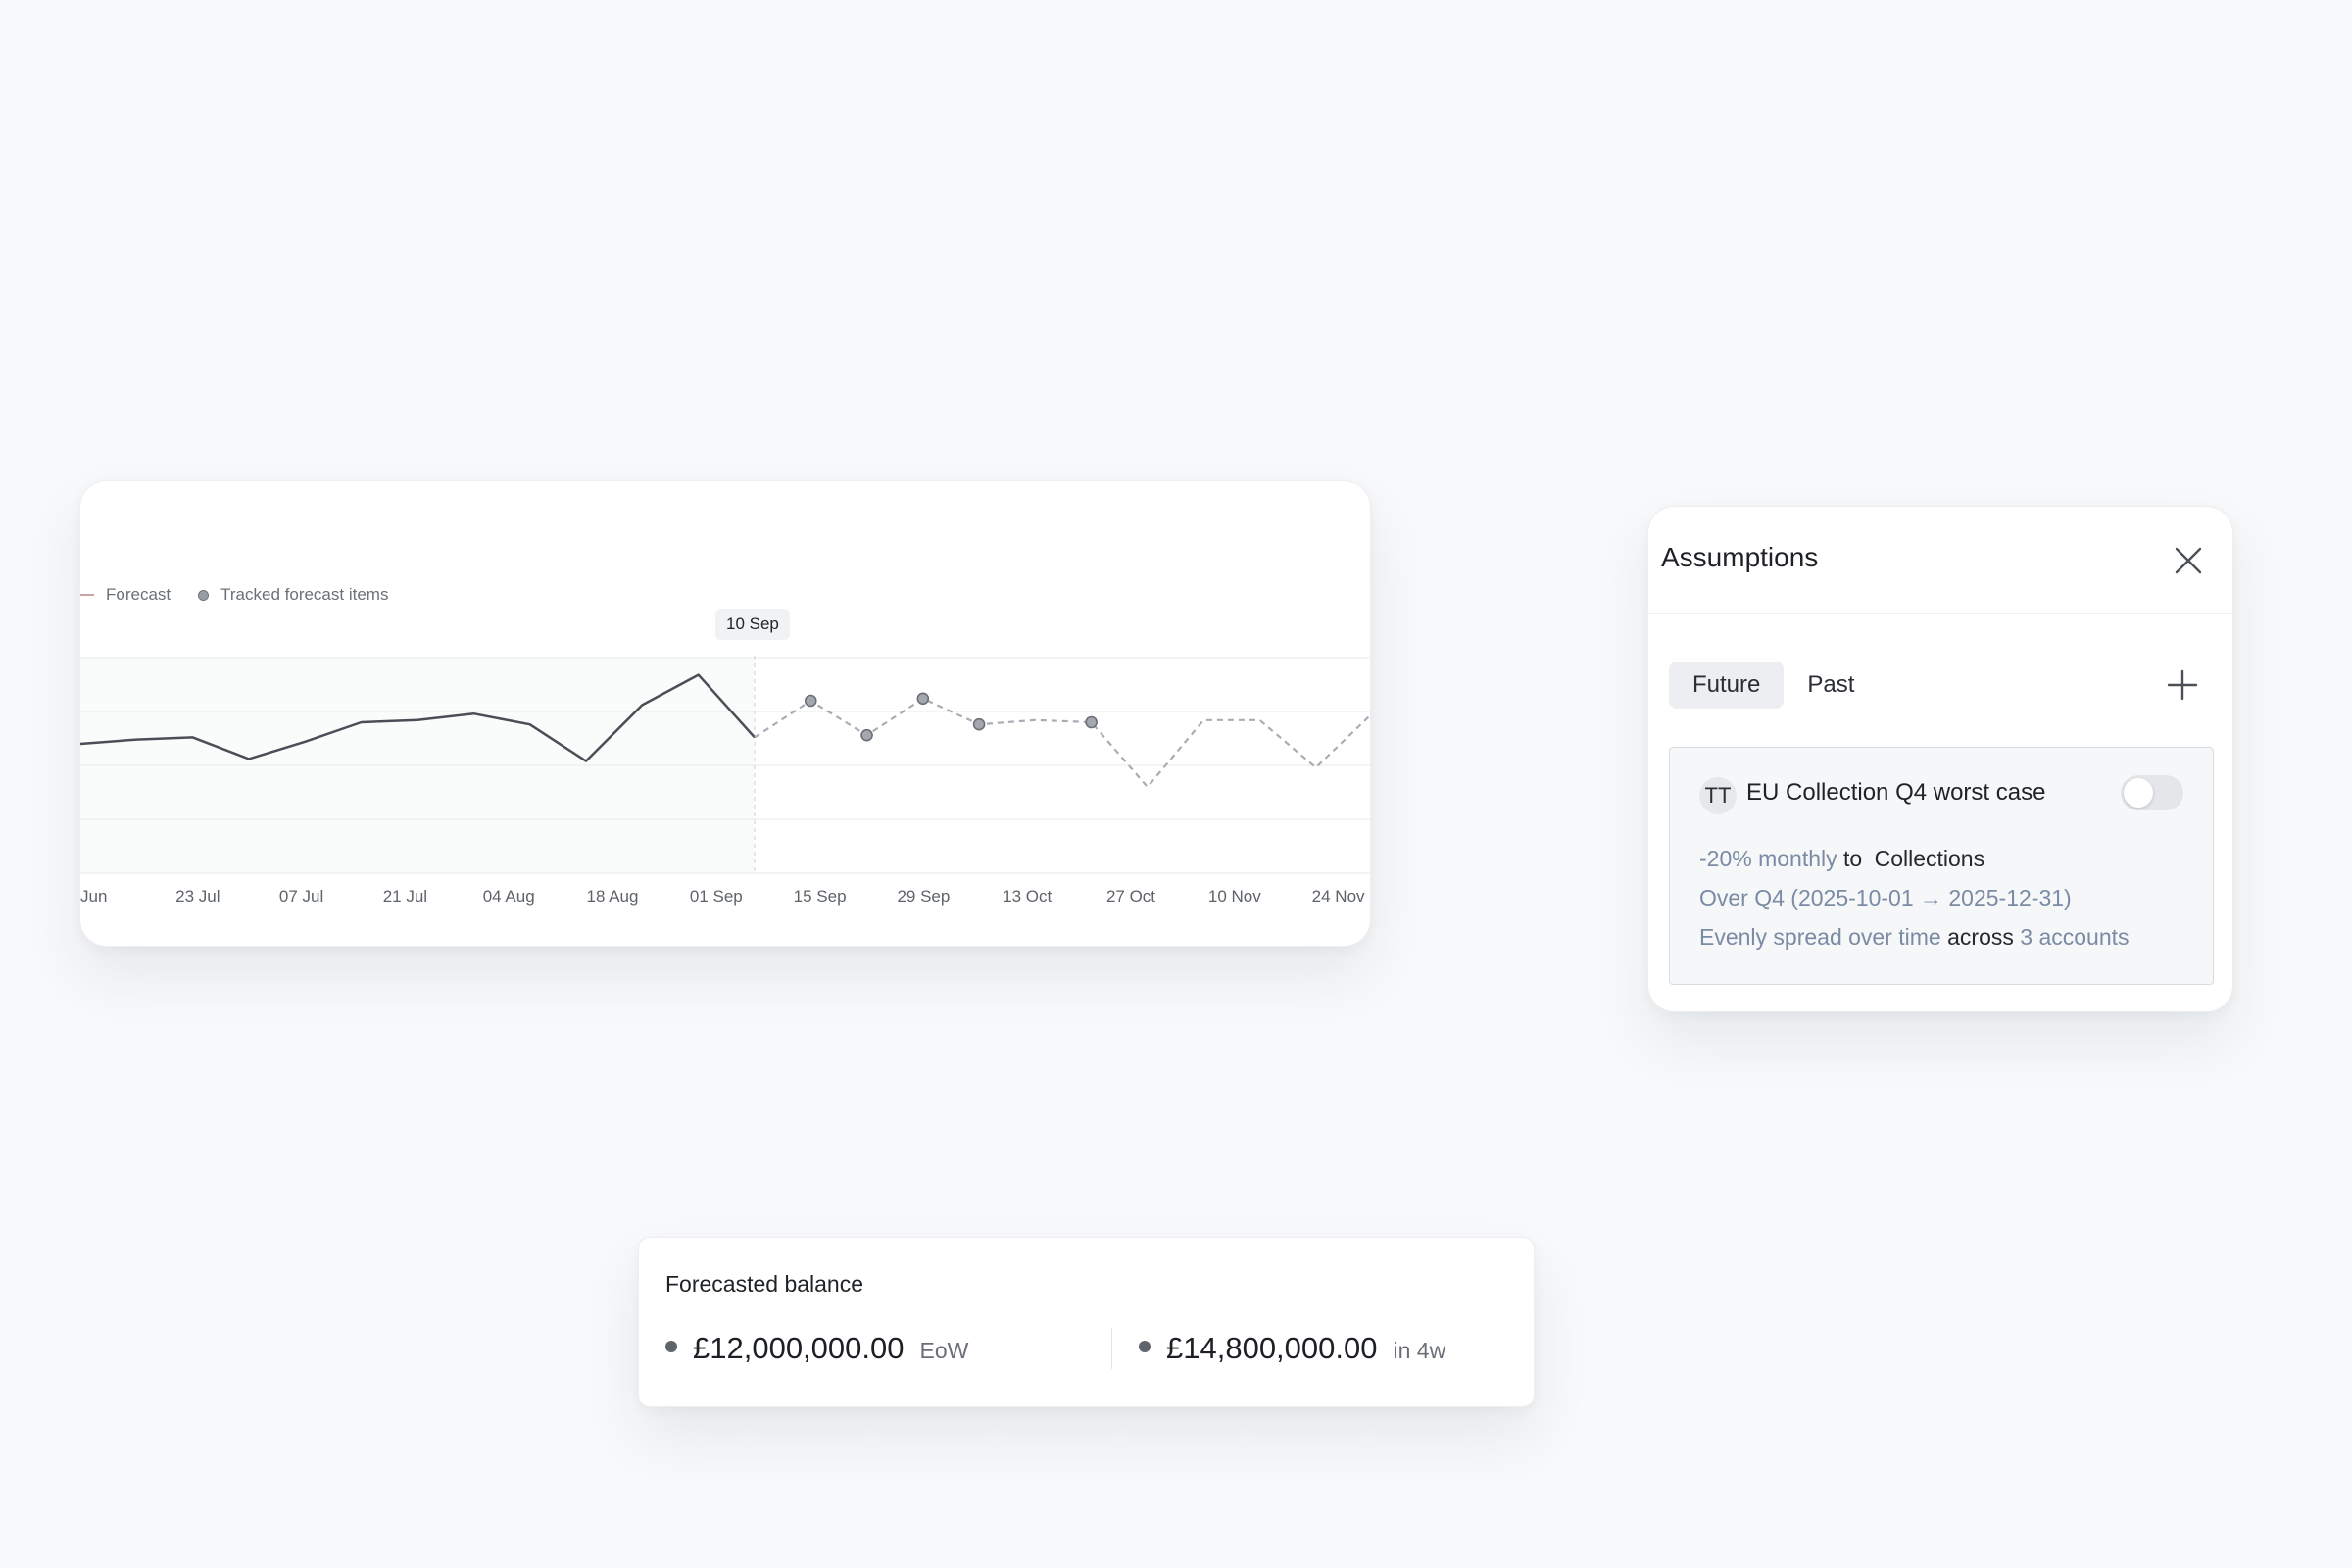 The width and height of the screenshot is (2352, 1568). What do you see at coordinates (820, 896) in the screenshot?
I see `x-tick-label: 15 Sep` at bounding box center [820, 896].